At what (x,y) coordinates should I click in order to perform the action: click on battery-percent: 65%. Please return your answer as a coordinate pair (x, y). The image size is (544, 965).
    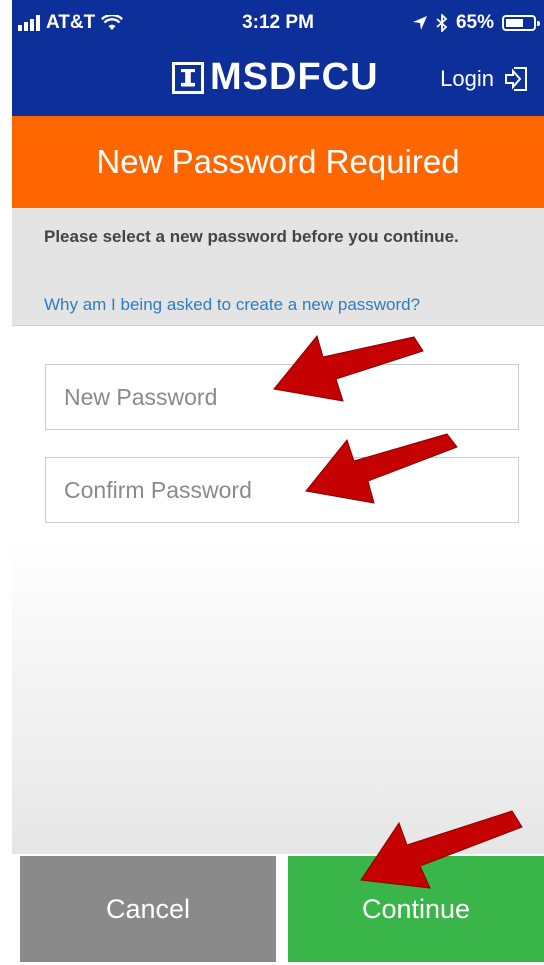
    Looking at the image, I should click on (474, 22).